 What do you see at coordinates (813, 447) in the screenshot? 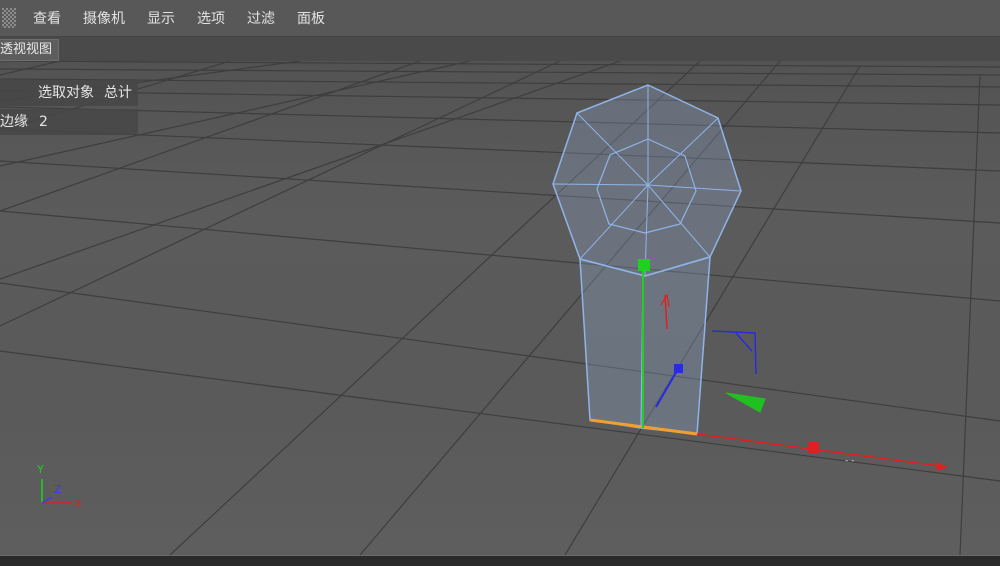
I see `gizmo-x-handle` at bounding box center [813, 447].